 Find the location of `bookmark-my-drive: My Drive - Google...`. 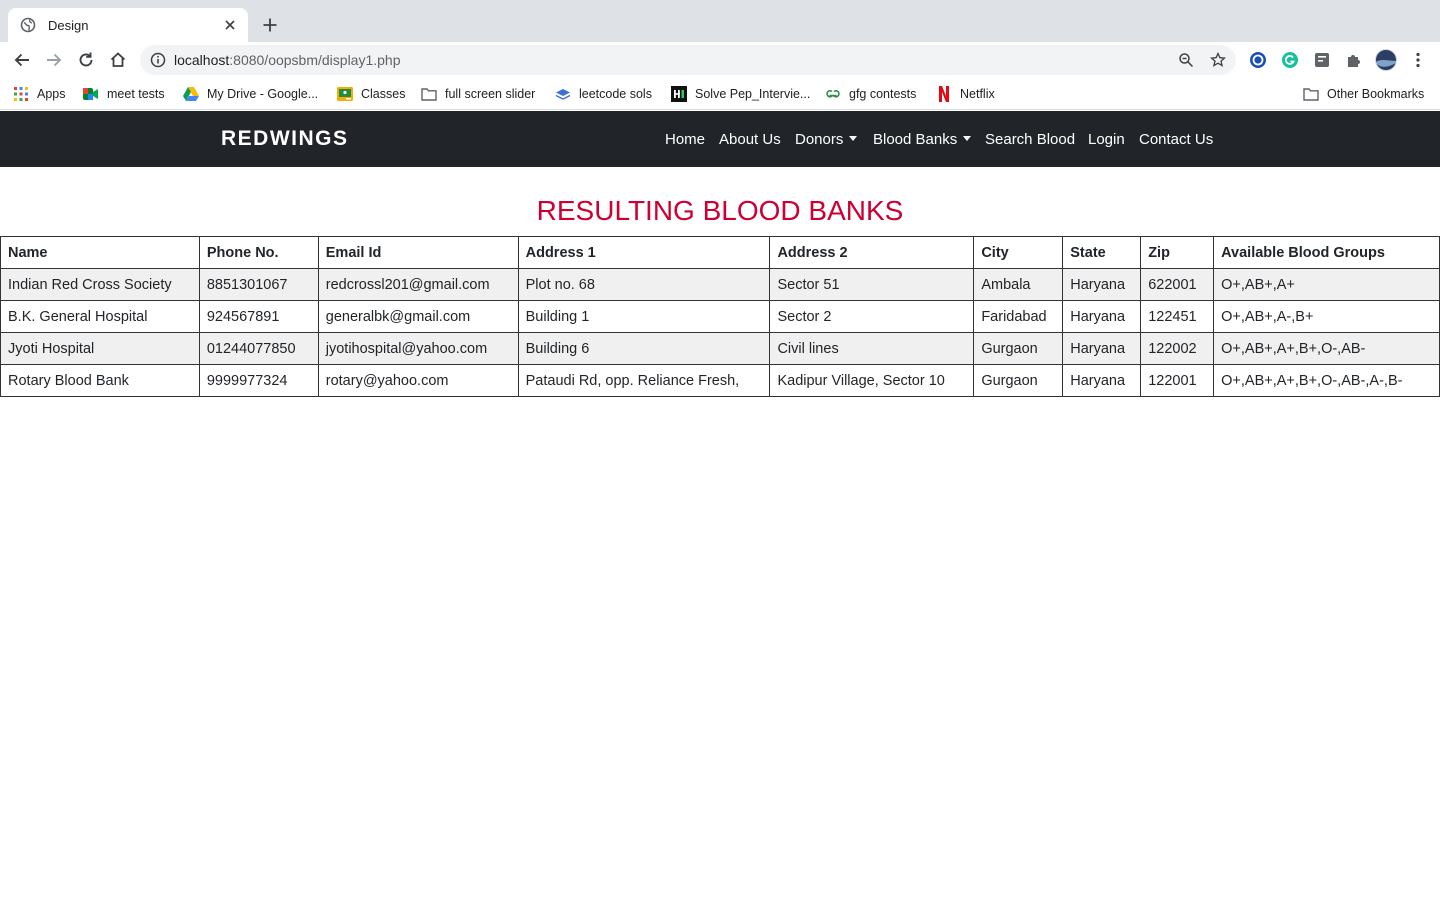

bookmark-my-drive: My Drive - Google... is located at coordinates (250, 94).